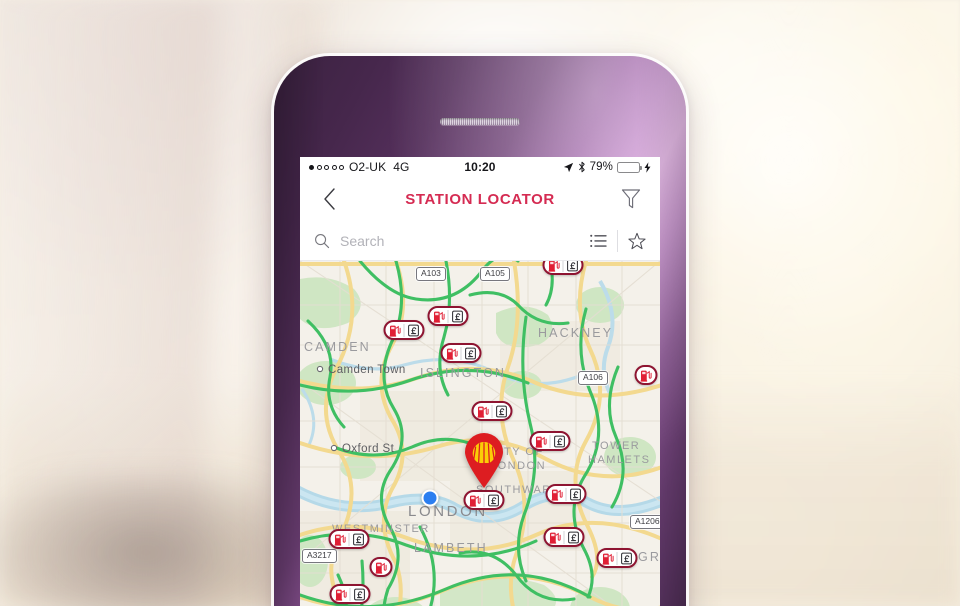 The width and height of the screenshot is (960, 606). I want to click on map-area-label: TOWER, so click(616, 446).